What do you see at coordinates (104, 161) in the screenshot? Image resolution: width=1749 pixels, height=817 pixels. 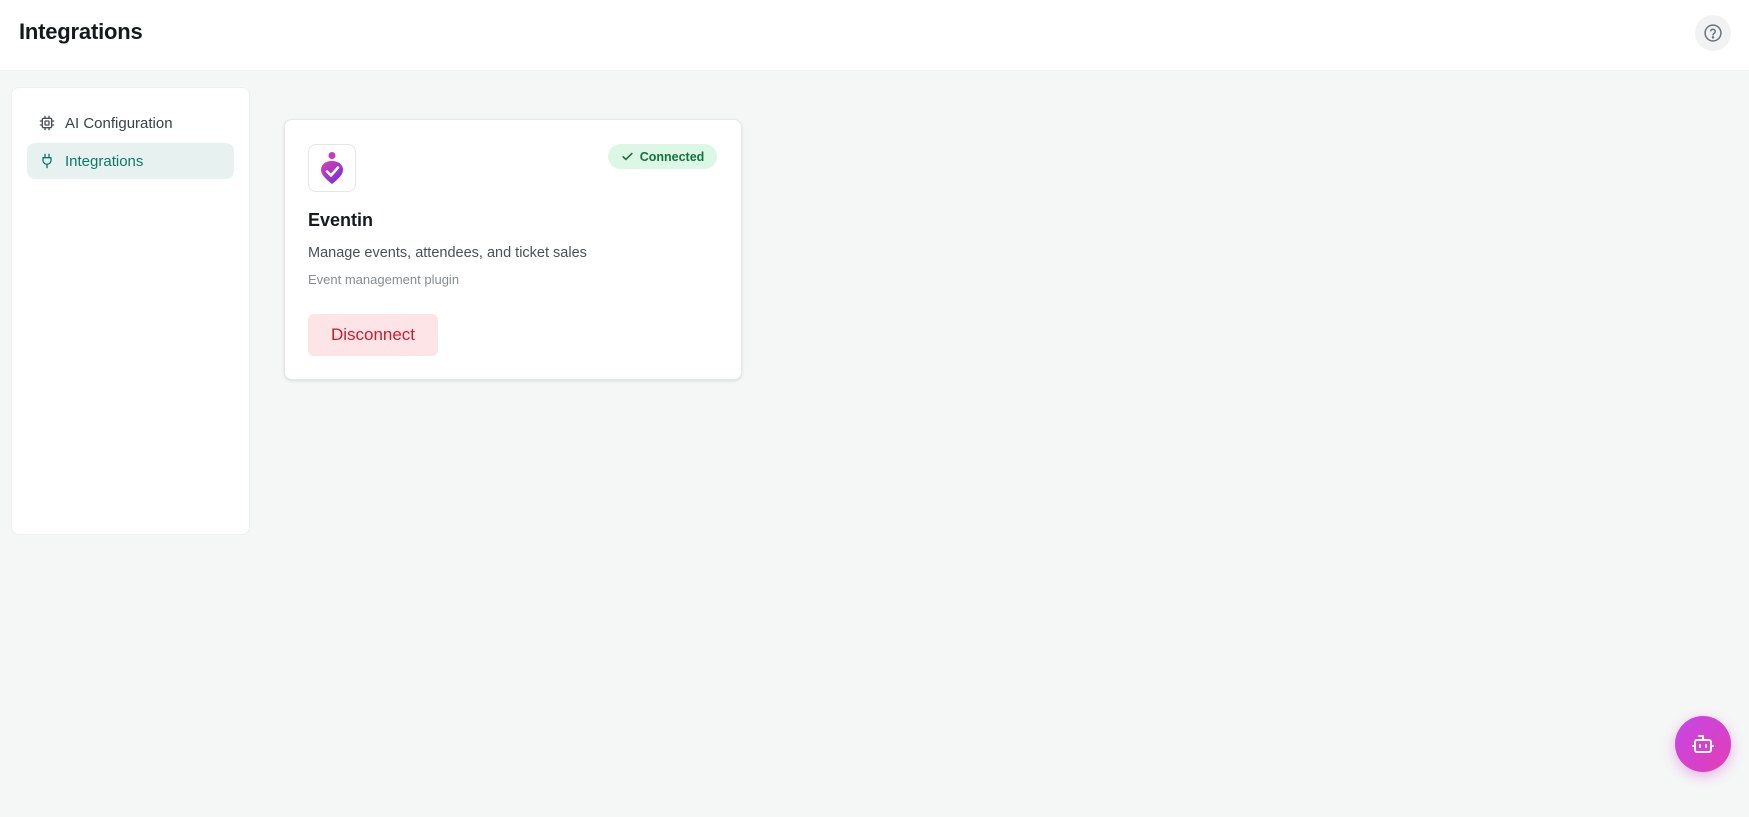 I see `sidebar-item-label: Integrations` at bounding box center [104, 161].